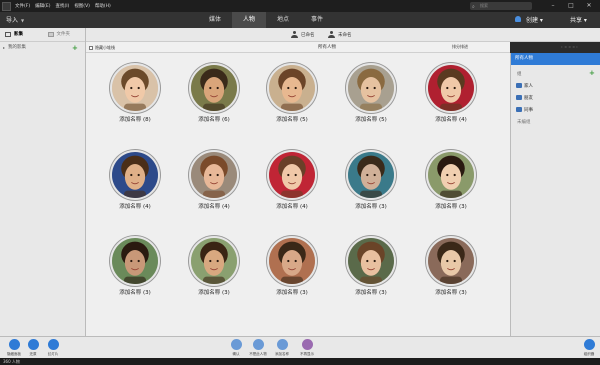  What do you see at coordinates (53, 348) in the screenshot?
I see `slideshow-button: 幻灯片` at bounding box center [53, 348].